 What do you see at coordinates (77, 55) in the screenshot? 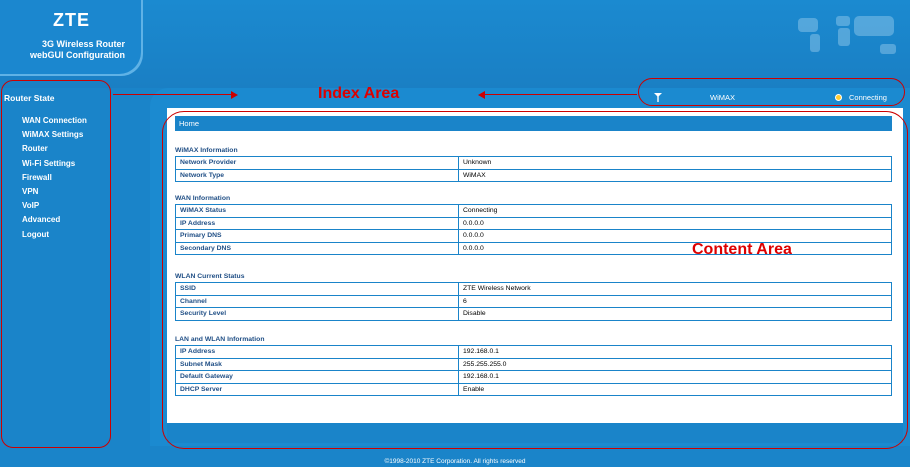
I see `logo-subtitle-line2: webGUI Configuration` at bounding box center [77, 55].